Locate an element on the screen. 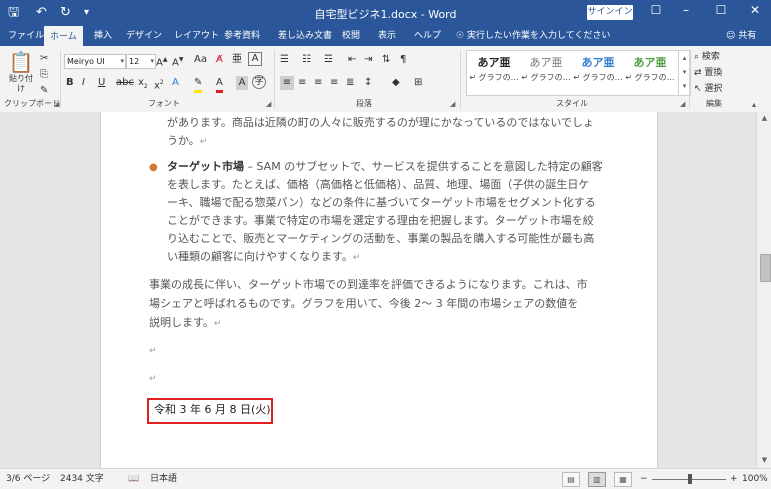  proofing-icon: 📖 is located at coordinates (133, 479).